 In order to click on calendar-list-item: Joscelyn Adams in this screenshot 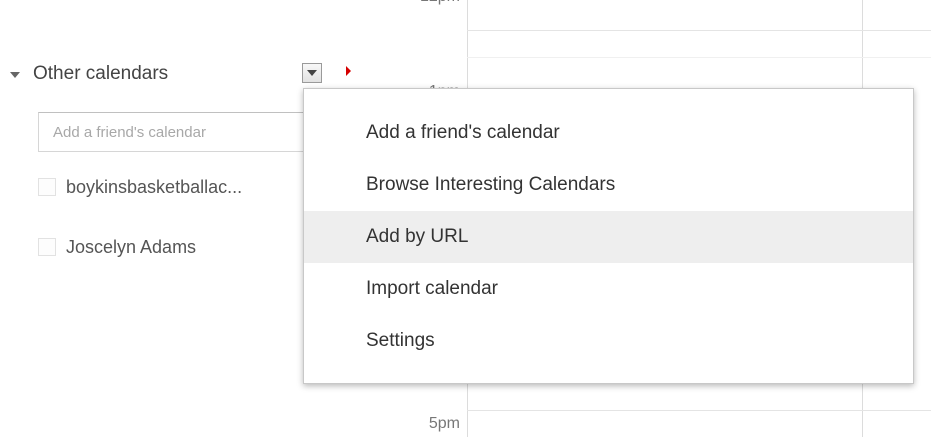, I will do `click(117, 247)`.